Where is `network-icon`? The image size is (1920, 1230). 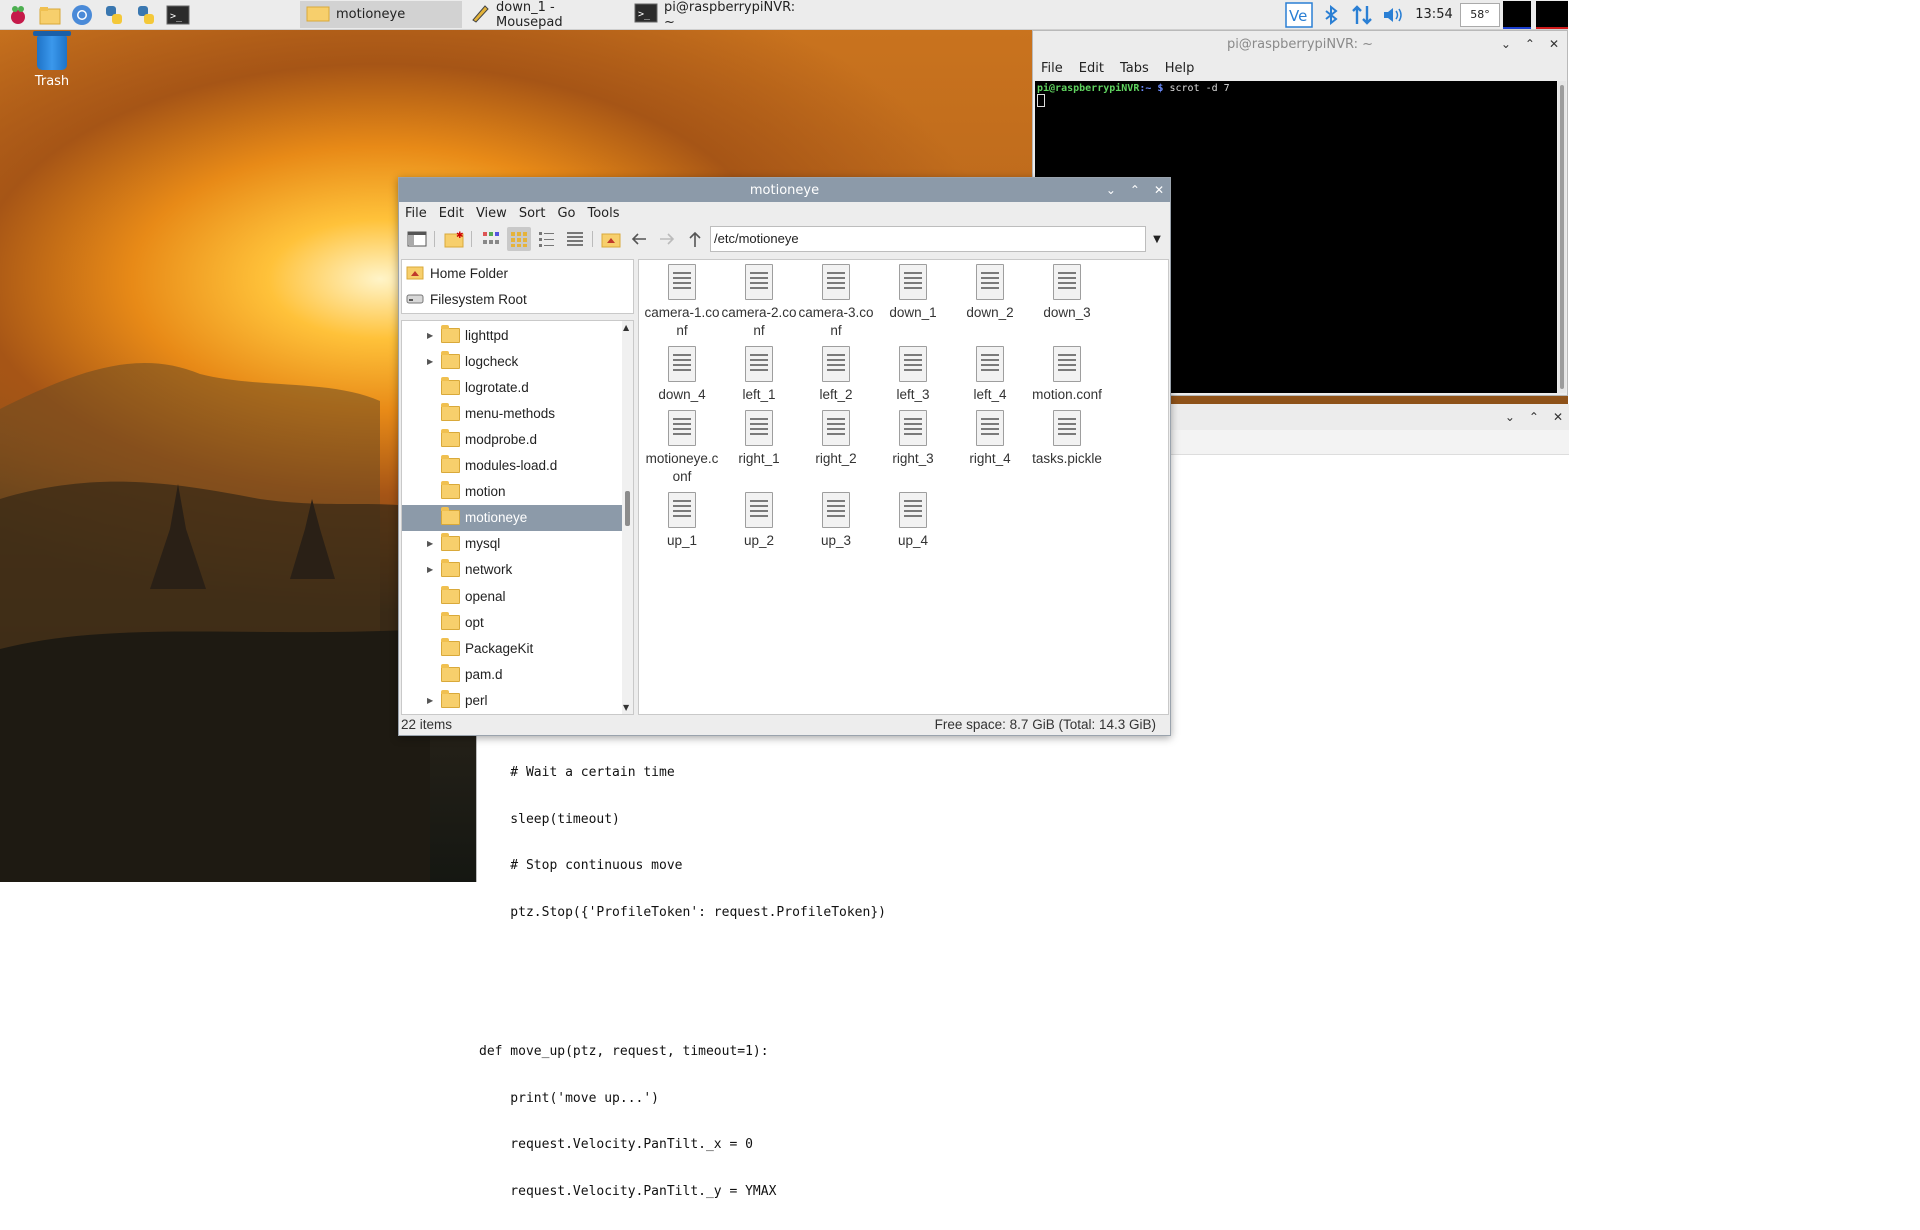
network-icon is located at coordinates (1362, 14).